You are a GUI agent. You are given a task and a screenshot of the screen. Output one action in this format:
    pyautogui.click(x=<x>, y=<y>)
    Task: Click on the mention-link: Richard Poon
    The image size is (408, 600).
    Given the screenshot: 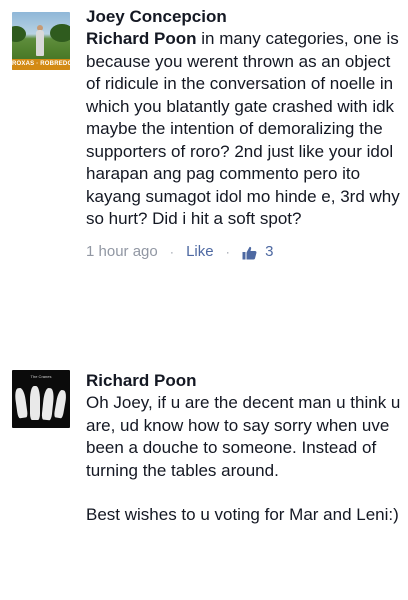 What is the action you would take?
    pyautogui.click(x=141, y=38)
    